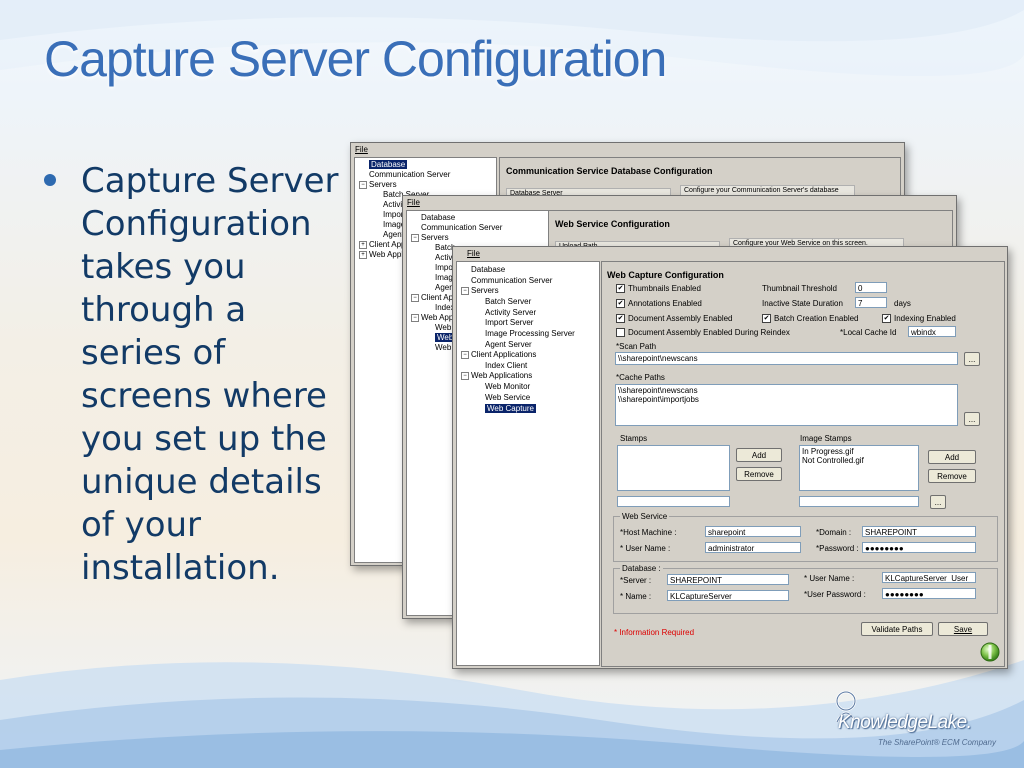 Image resolution: width=1024 pixels, height=768 pixels. What do you see at coordinates (963, 629) in the screenshot?
I see `save-button: Save` at bounding box center [963, 629].